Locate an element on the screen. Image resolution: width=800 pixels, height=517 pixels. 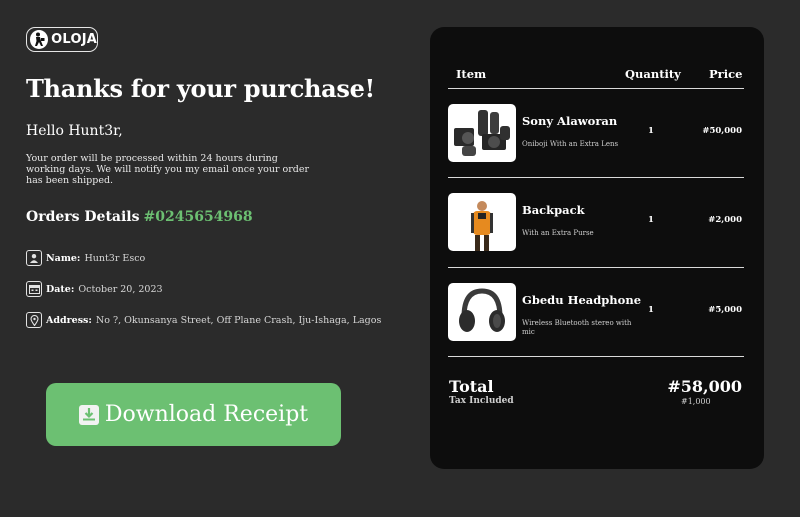
product-name: Backpack is located at coordinates (553, 210).